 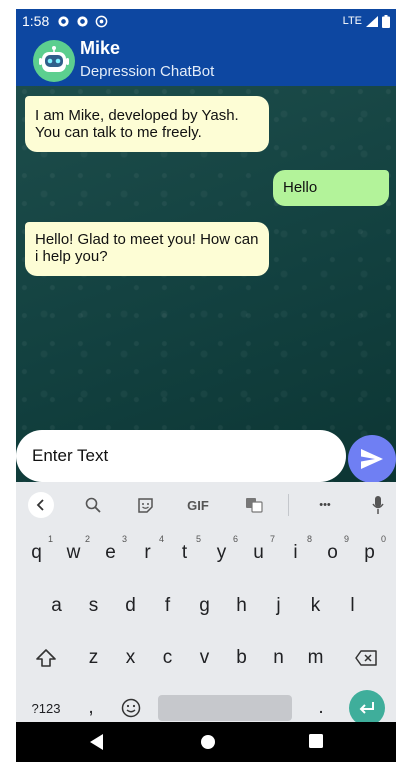 What do you see at coordinates (181, 456) in the screenshot?
I see `message-input` at bounding box center [181, 456].